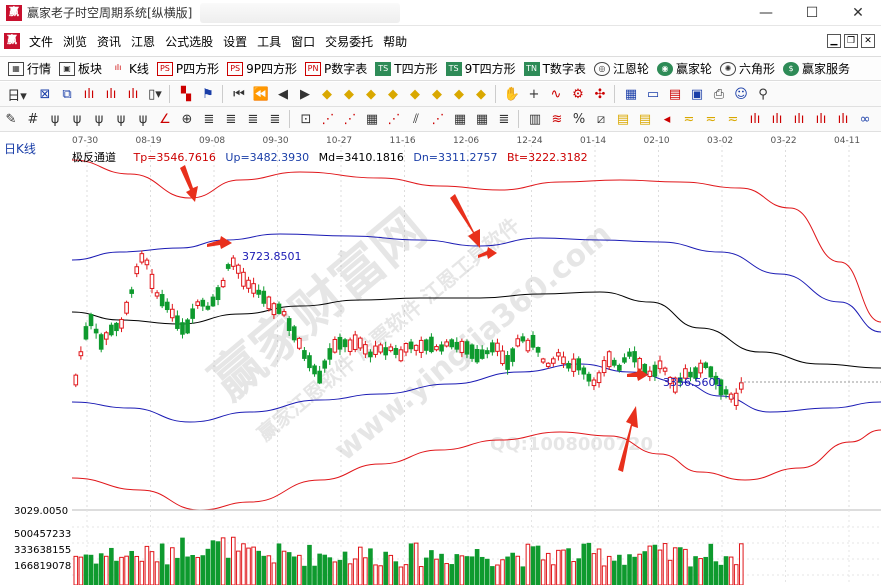 The height and width of the screenshot is (585, 881). I want to click on band-3-icon: ≂, so click(733, 119).